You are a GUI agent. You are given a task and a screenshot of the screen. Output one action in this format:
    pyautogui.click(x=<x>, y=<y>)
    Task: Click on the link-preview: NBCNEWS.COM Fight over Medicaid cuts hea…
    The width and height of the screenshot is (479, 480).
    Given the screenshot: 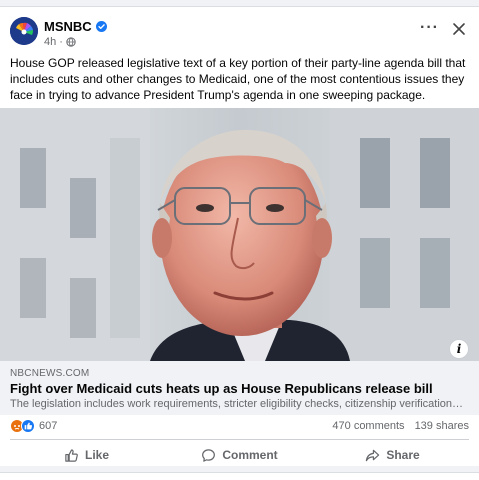 What is the action you would take?
    pyautogui.click(x=239, y=388)
    